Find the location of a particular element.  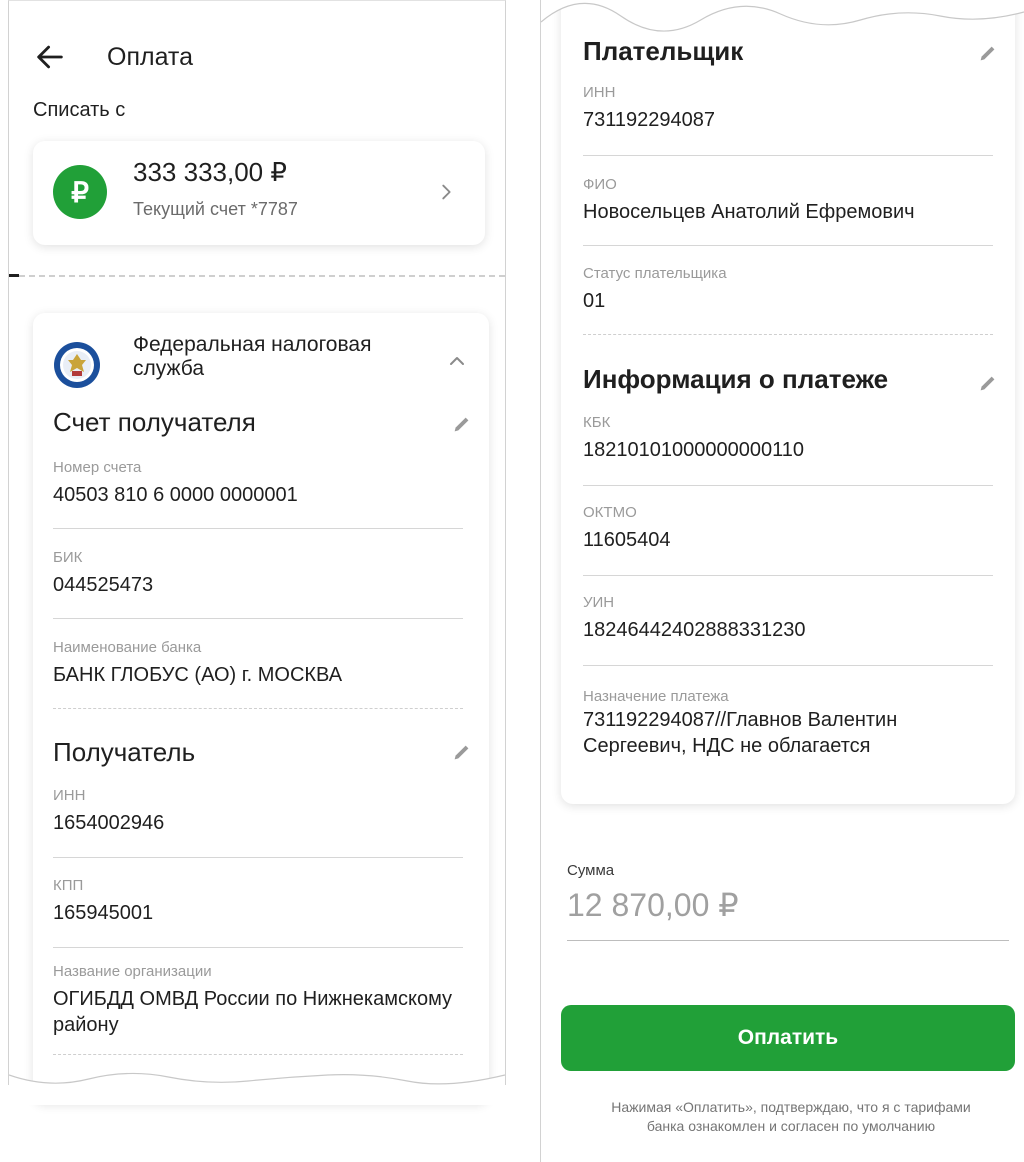

field-payer-fio: ФИО Новосельцев Анатолий Ефремович is located at coordinates (749, 200).